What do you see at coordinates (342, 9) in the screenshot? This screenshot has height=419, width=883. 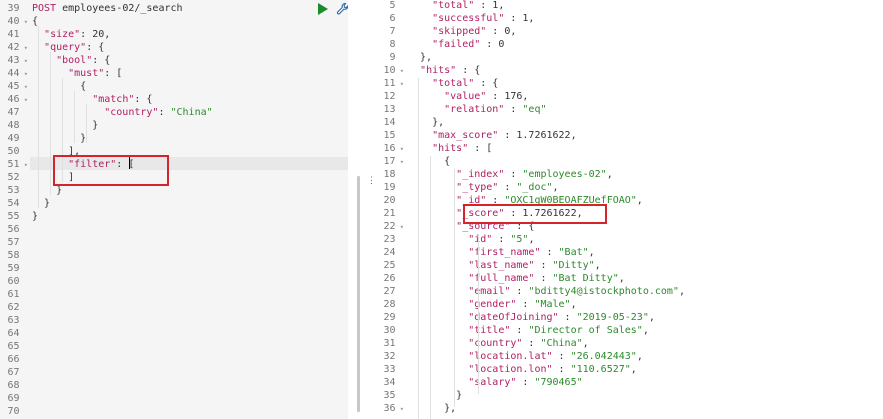 I see `wrench-icon` at bounding box center [342, 9].